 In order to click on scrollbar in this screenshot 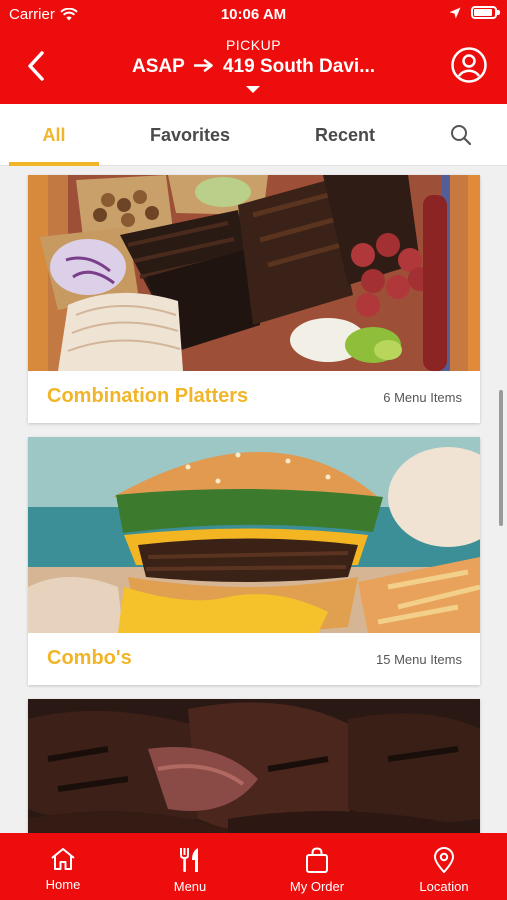, I will do `click(501, 458)`.